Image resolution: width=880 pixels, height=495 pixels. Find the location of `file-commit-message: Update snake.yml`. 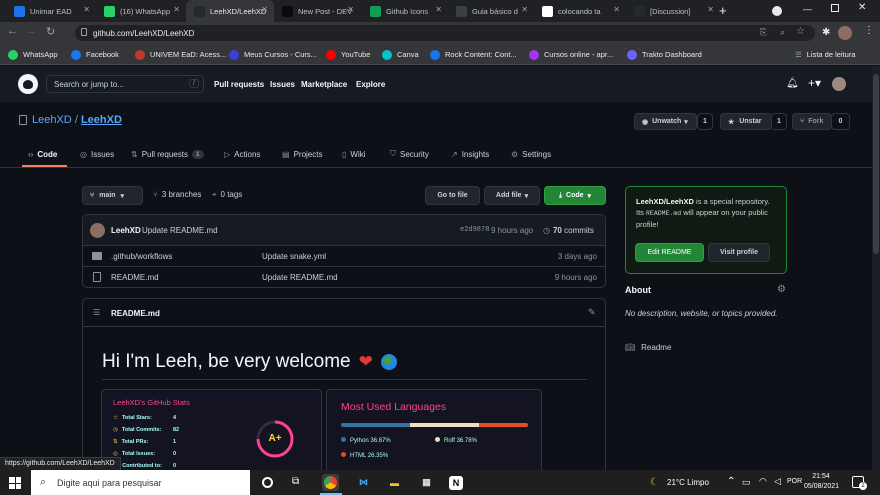

file-commit-message: Update snake.yml is located at coordinates (294, 256).